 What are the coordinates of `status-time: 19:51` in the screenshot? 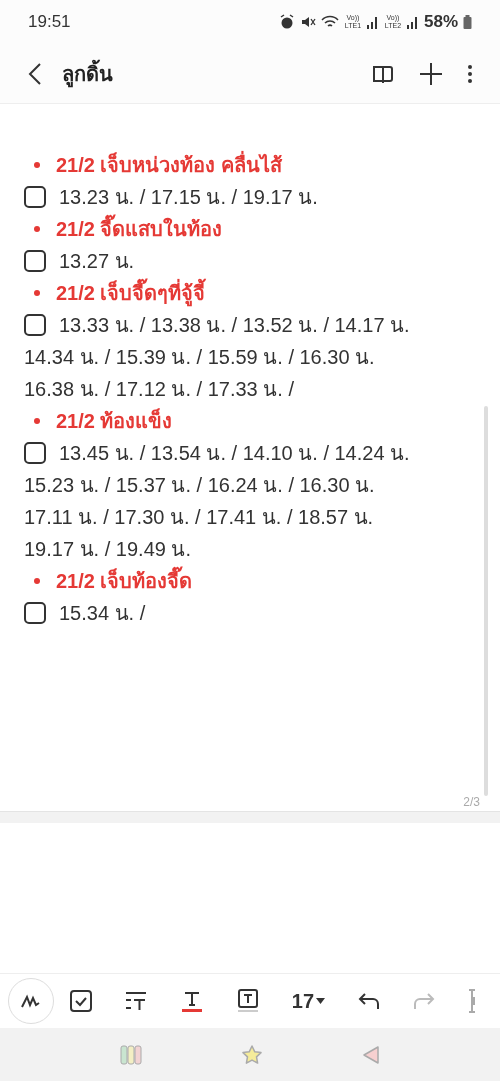 It's located at (49, 22).